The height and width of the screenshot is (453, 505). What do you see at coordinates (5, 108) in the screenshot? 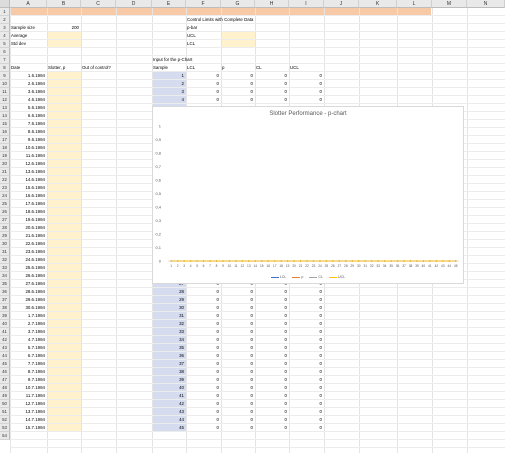
I see `row-header-13: 13` at bounding box center [5, 108].